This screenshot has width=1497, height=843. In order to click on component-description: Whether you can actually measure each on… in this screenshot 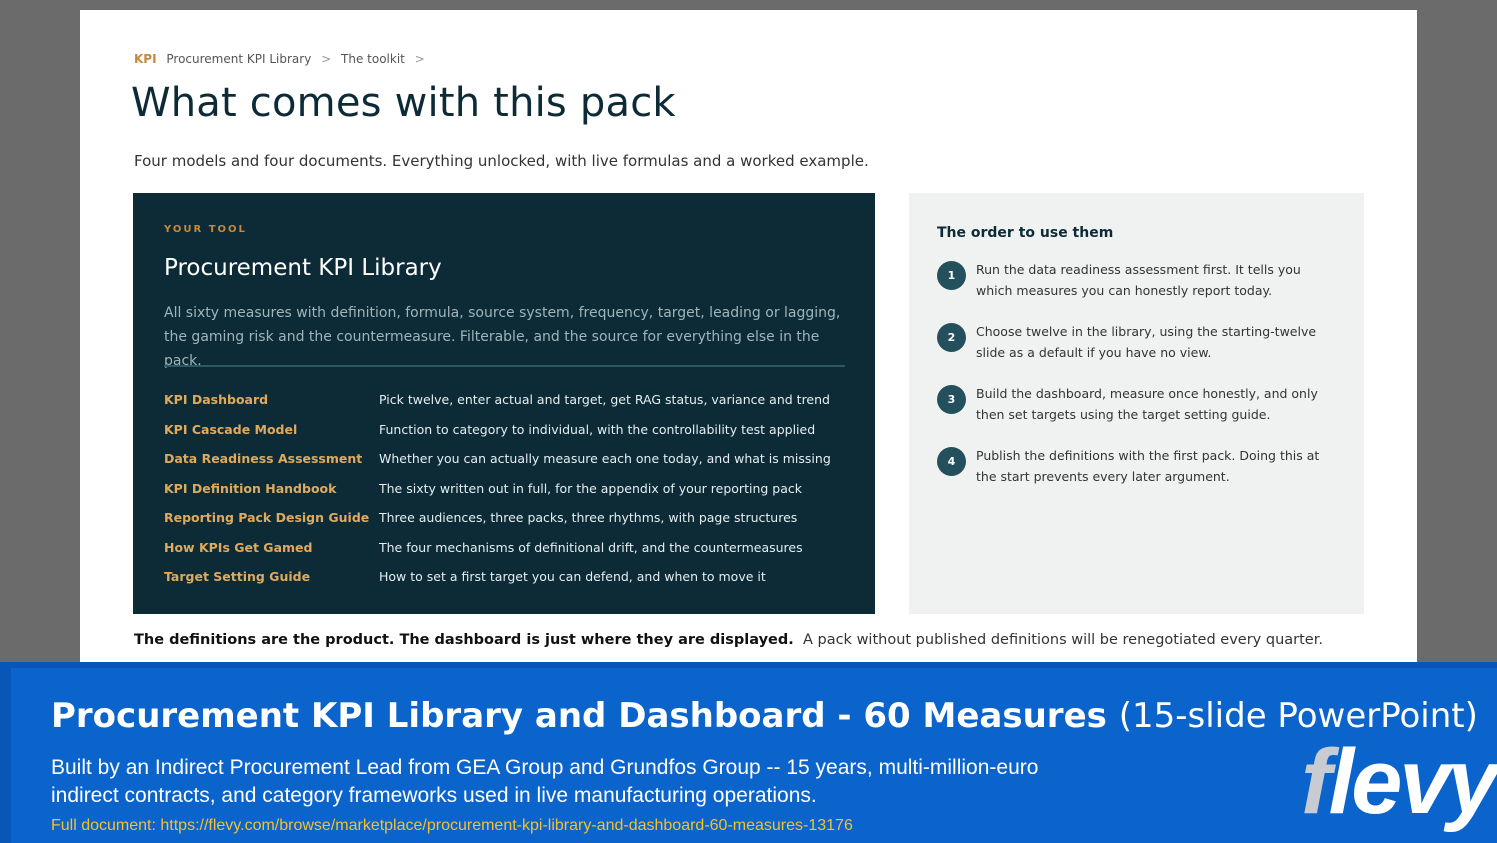, I will do `click(605, 459)`.